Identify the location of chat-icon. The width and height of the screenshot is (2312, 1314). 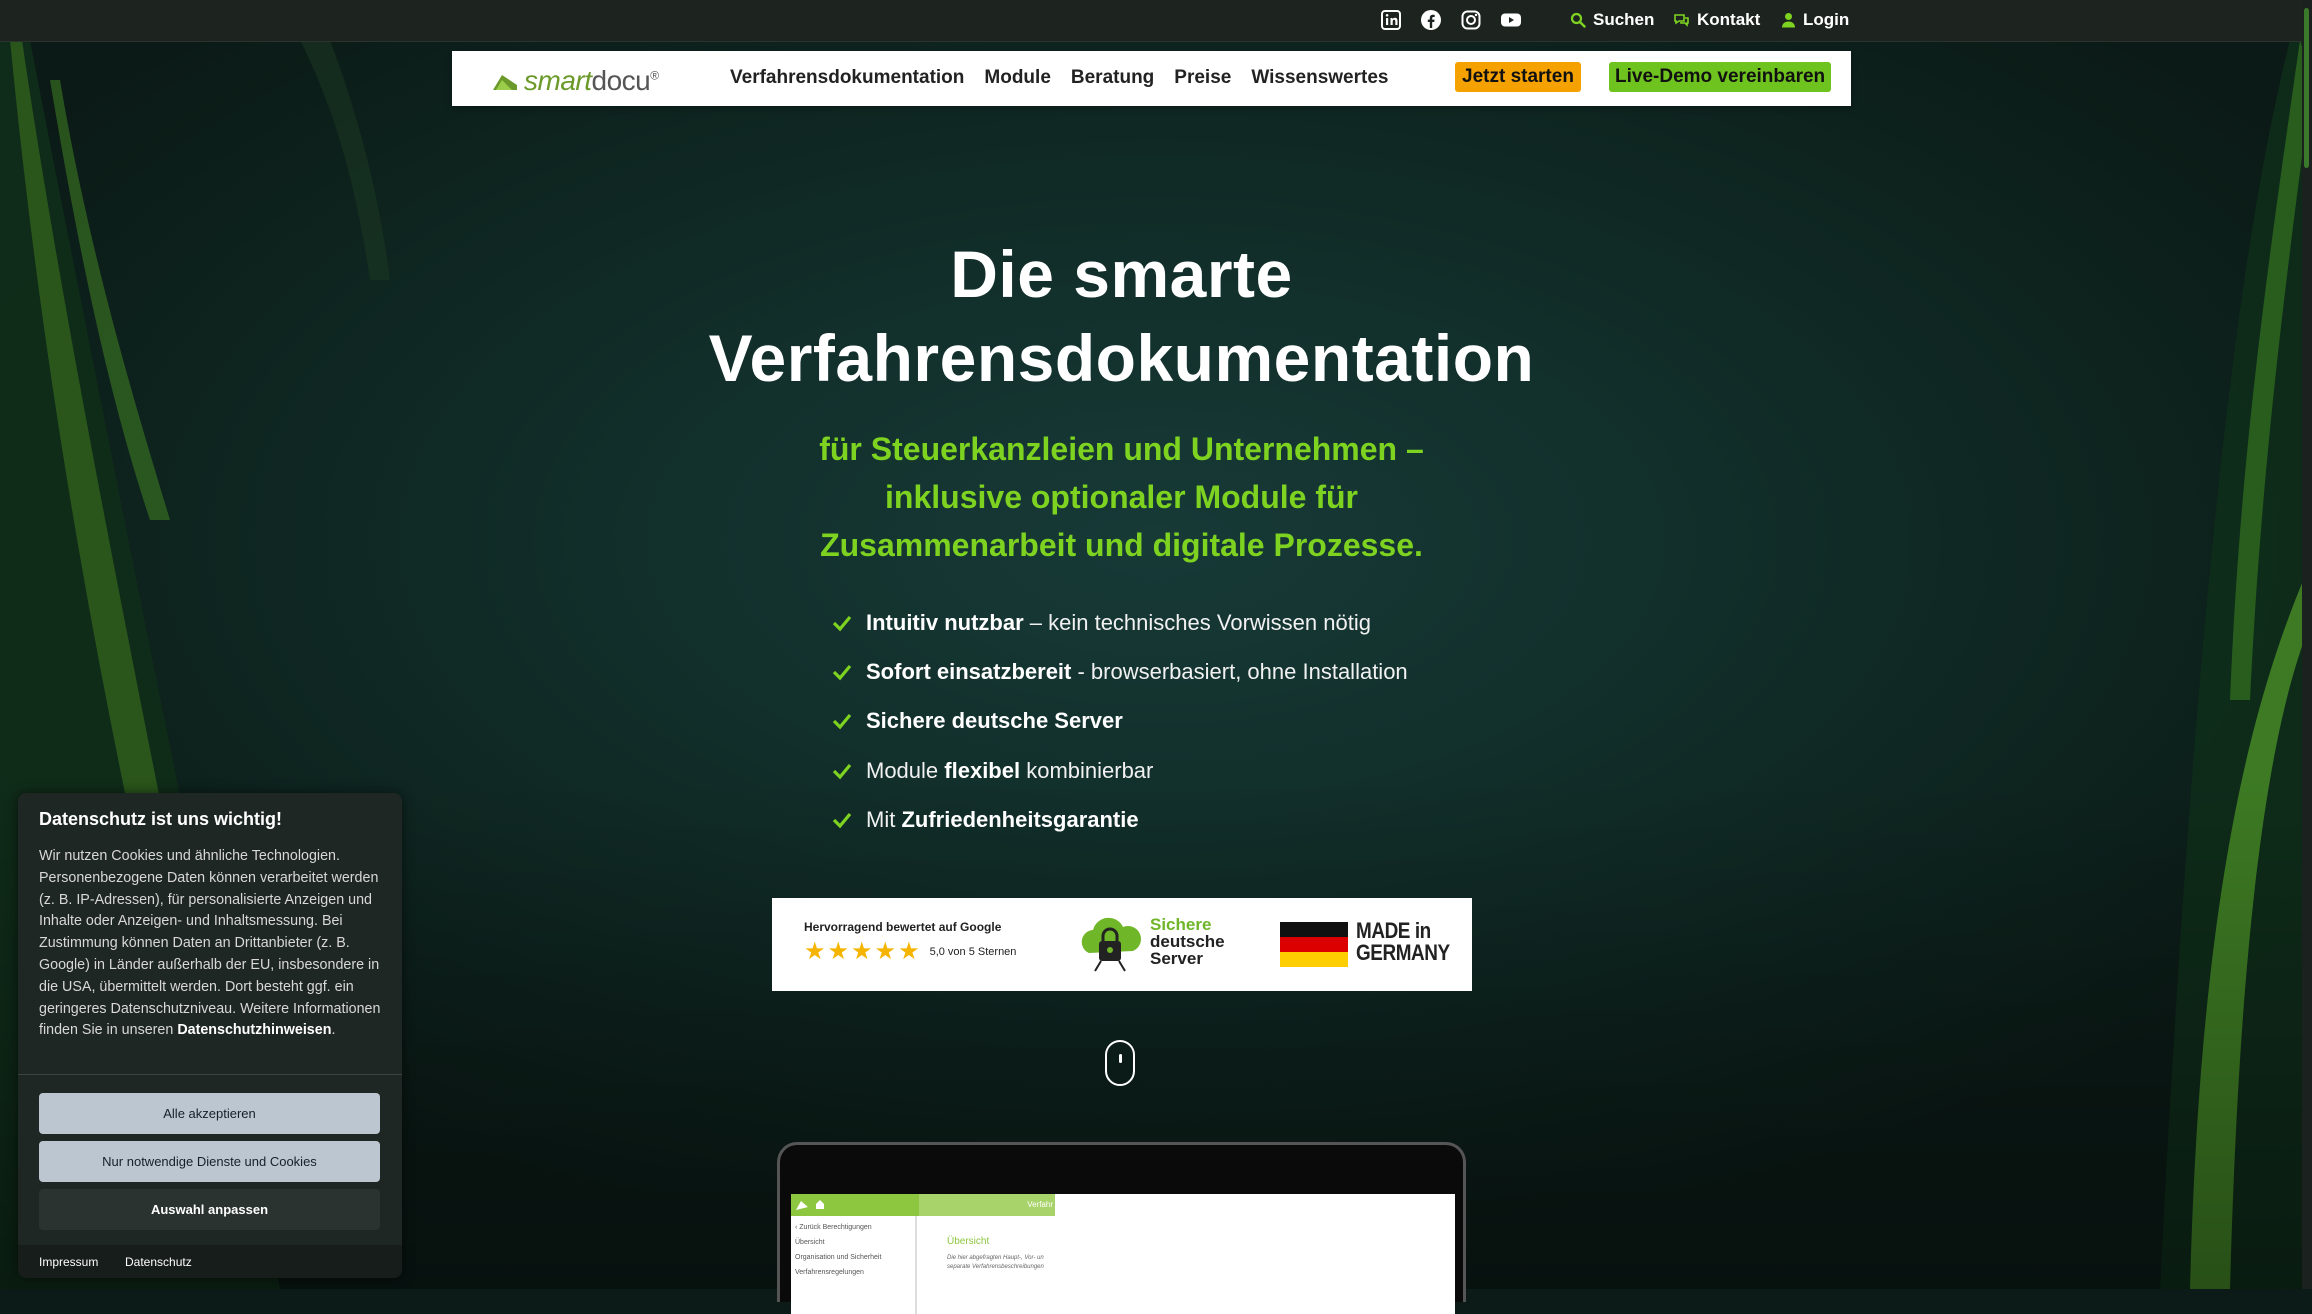
(1681, 20).